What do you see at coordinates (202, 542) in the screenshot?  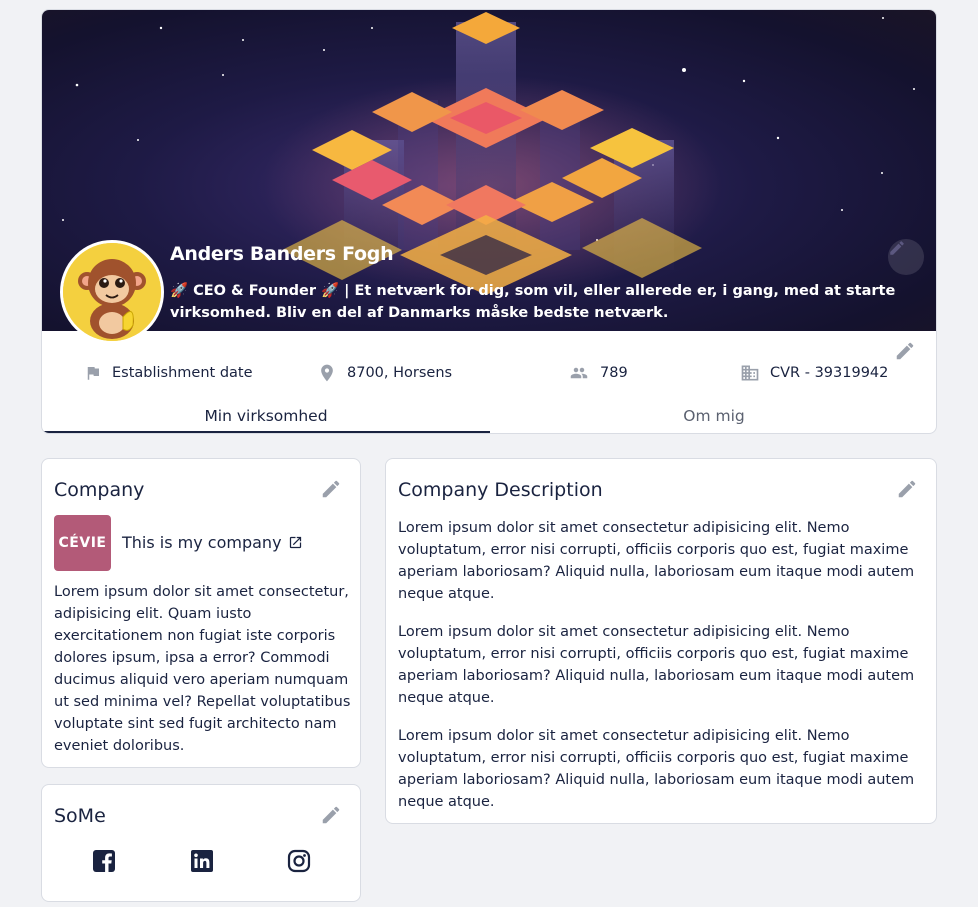 I see `company-link-text: This is my company` at bounding box center [202, 542].